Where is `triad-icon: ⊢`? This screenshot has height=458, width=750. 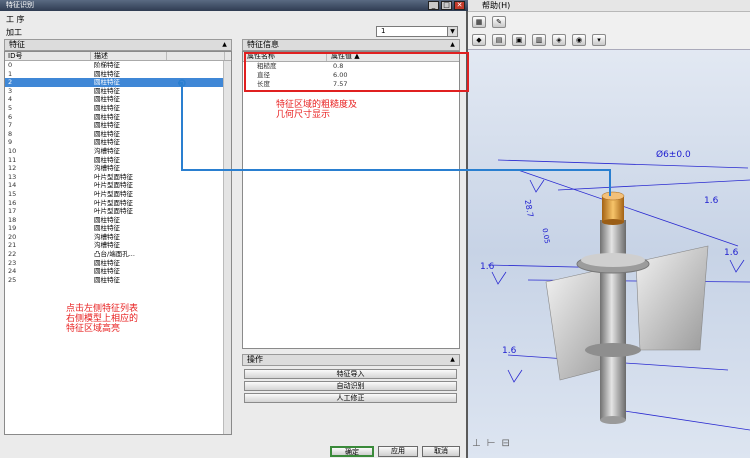 triad-icon: ⊢ is located at coordinates (491, 443).